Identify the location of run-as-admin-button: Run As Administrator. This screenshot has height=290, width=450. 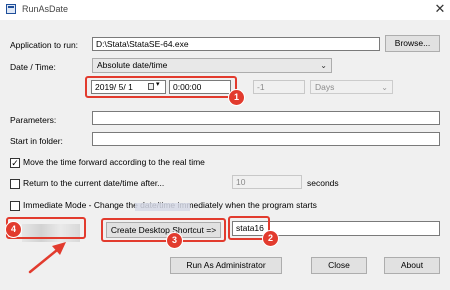
(226, 265).